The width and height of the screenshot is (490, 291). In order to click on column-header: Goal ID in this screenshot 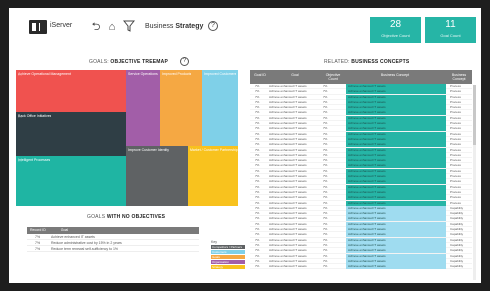, I will do `click(260, 75)`.